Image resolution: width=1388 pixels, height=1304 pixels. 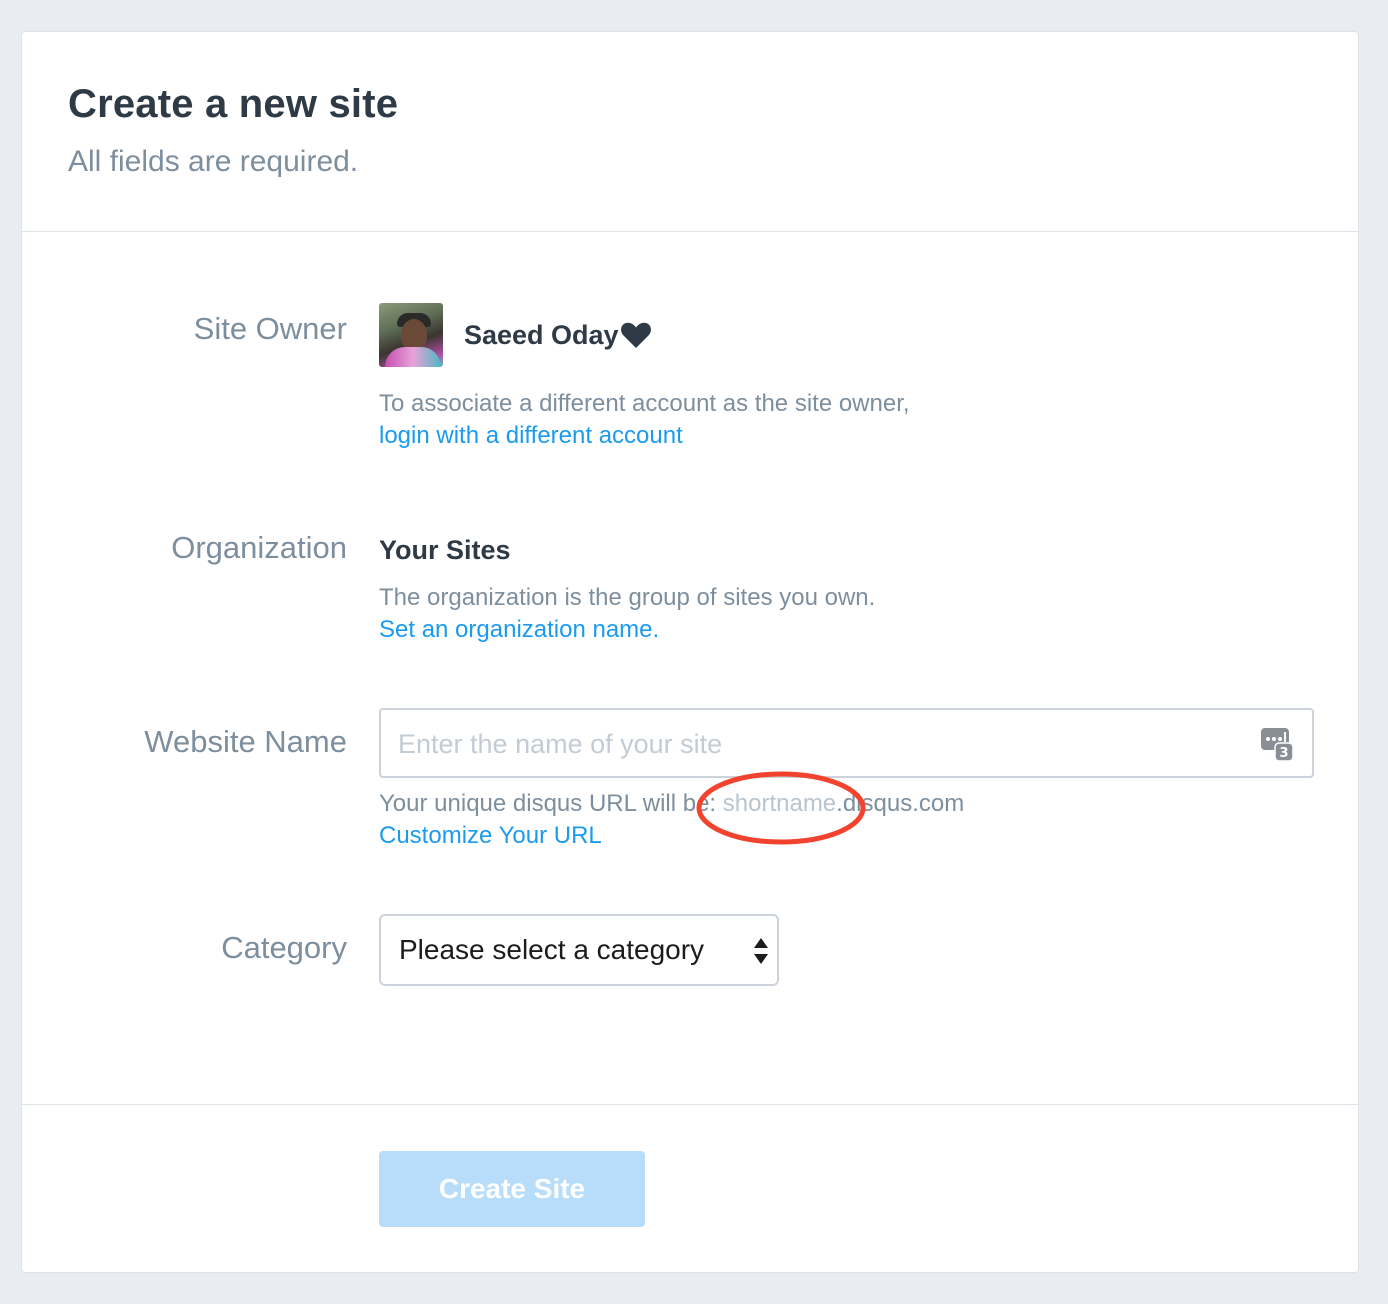 I want to click on website-name-label: Website Name, so click(x=245, y=741).